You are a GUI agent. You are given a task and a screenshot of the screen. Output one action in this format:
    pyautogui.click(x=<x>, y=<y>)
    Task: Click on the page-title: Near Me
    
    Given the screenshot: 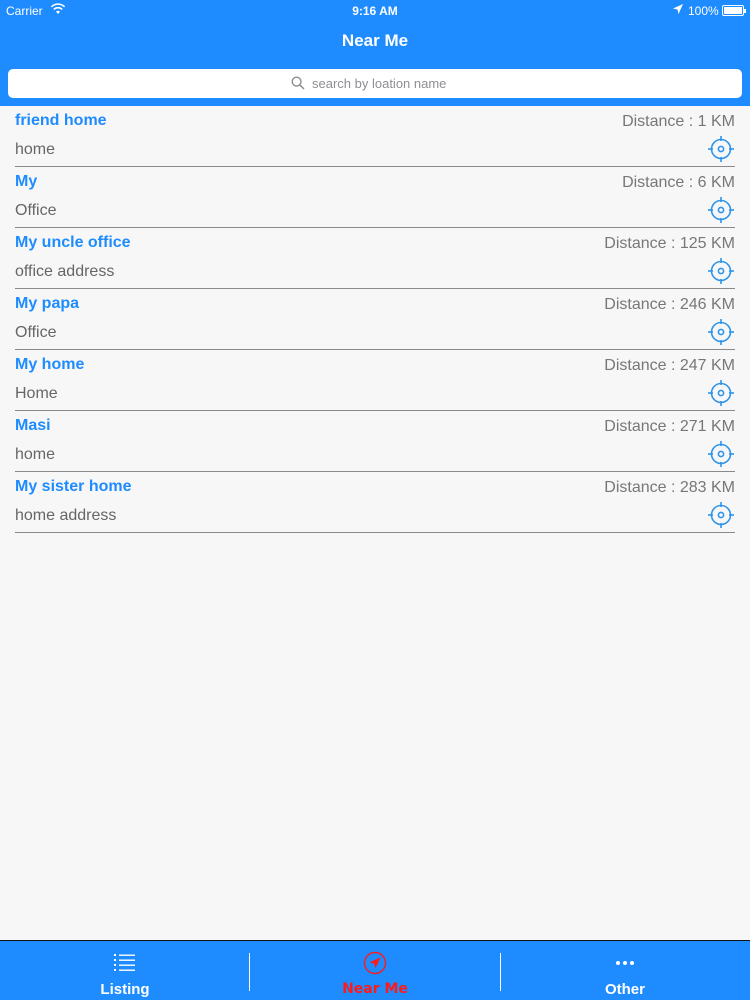 What is the action you would take?
    pyautogui.click(x=375, y=40)
    